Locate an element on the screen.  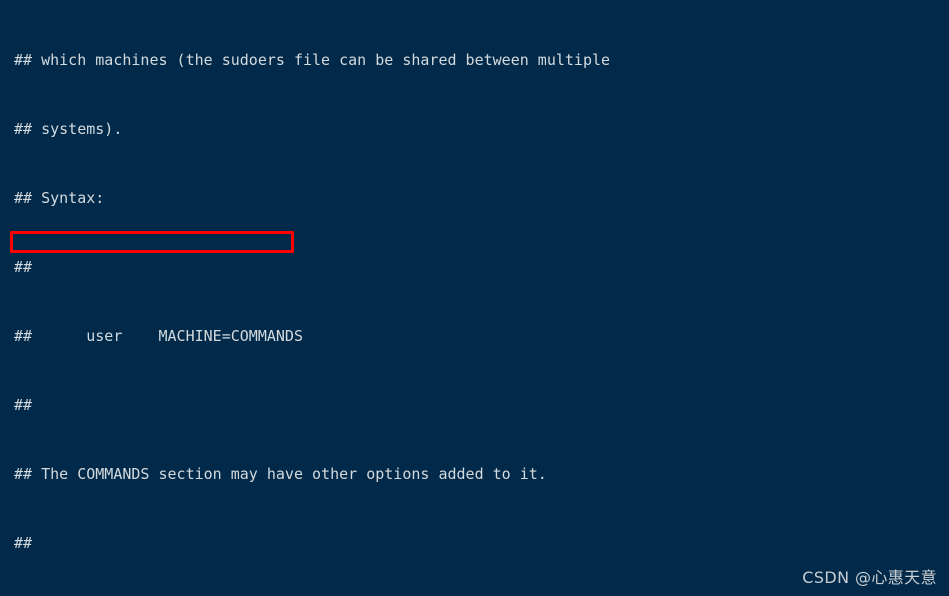
terminal-line: ## Syntax: is located at coordinates (59, 198).